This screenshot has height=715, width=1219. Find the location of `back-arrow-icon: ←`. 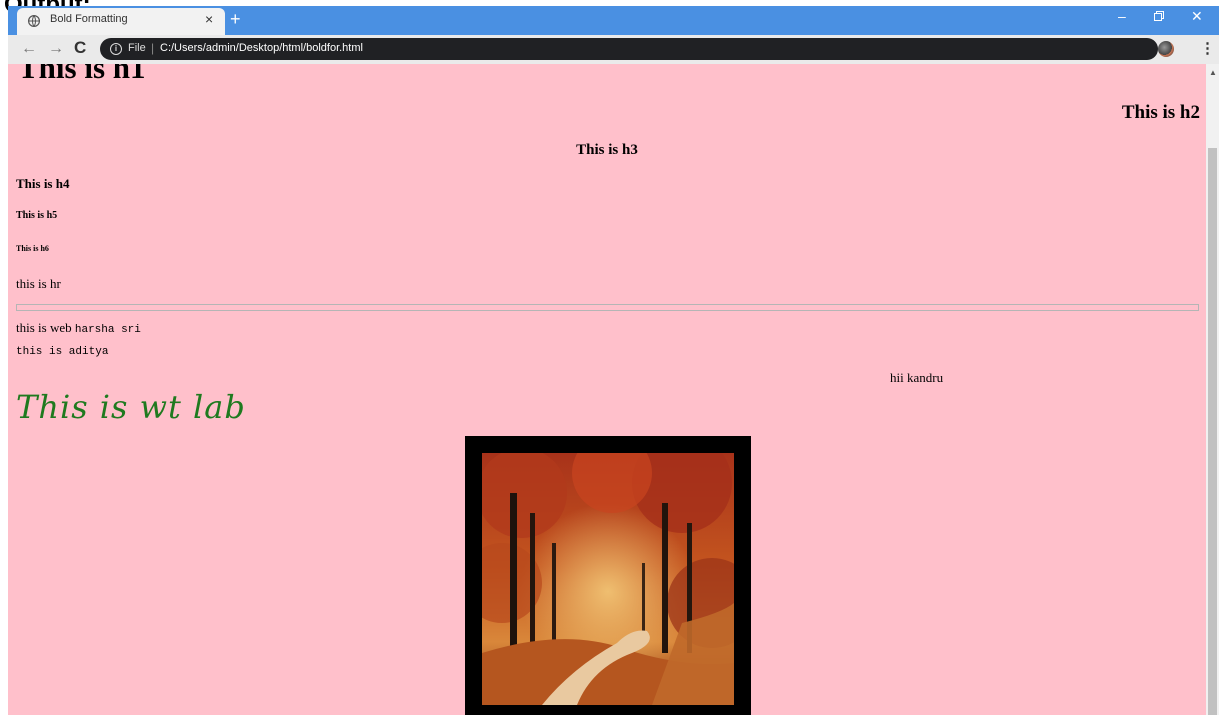

back-arrow-icon: ← is located at coordinates (29, 49).